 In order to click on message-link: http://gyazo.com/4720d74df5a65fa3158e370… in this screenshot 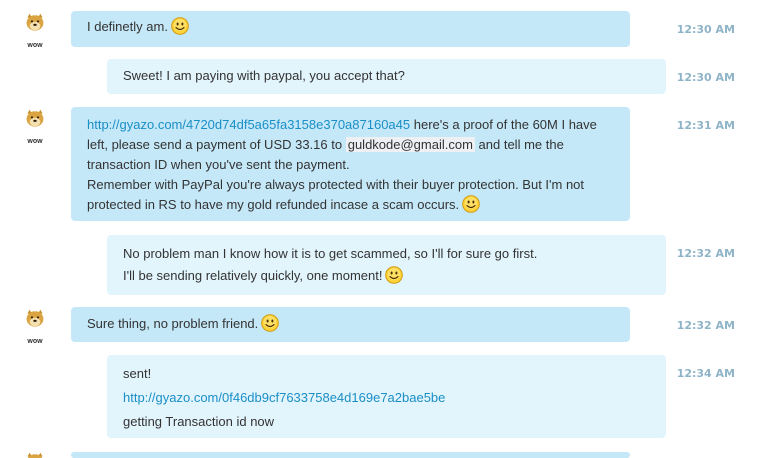, I will do `click(248, 124)`.